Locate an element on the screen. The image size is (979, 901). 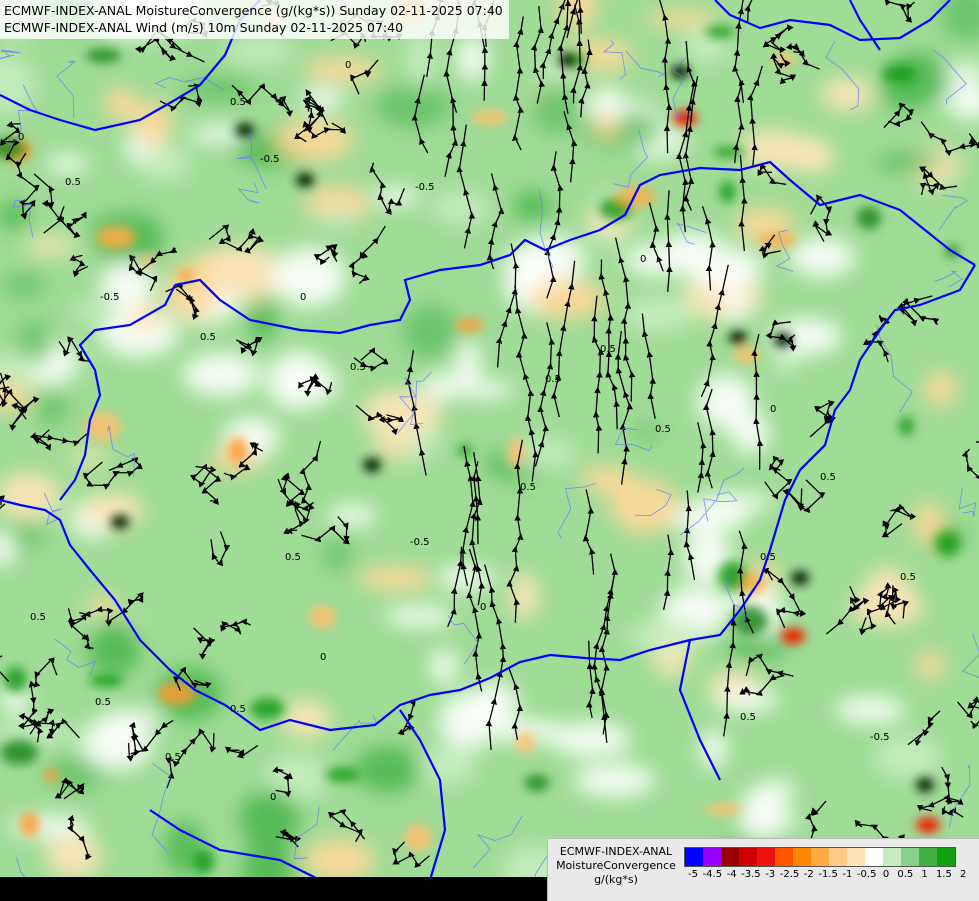
legend-unit: g/(kg*s) is located at coordinates (616, 879).